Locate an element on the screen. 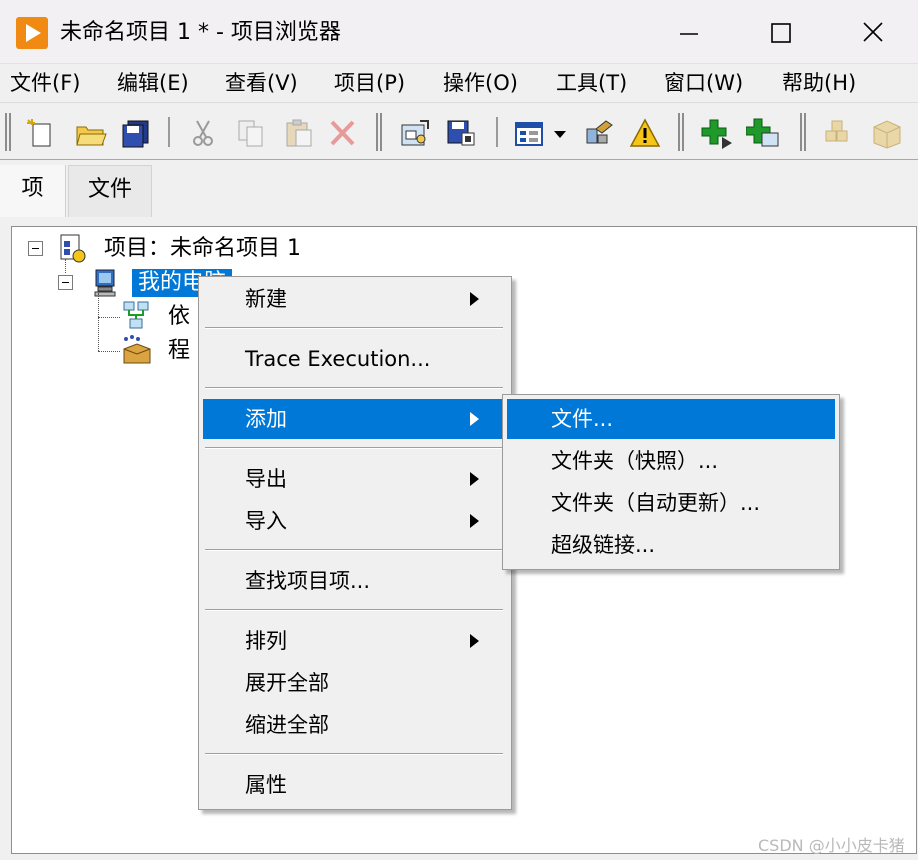 The width and height of the screenshot is (918, 860). ctx-collapse-label: 缩进全部 is located at coordinates (287, 725).